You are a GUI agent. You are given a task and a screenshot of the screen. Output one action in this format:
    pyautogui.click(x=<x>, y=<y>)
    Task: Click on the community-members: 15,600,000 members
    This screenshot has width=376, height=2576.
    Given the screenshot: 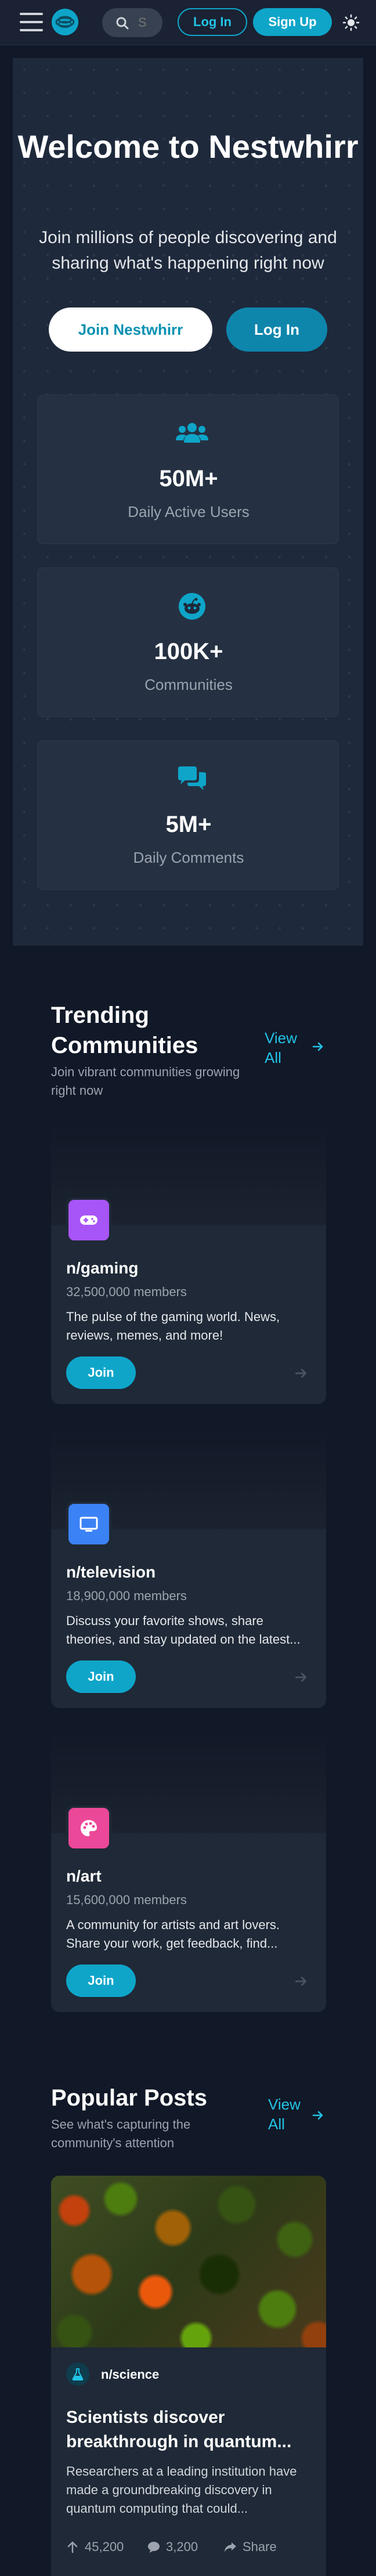 What is the action you would take?
    pyautogui.click(x=126, y=1900)
    